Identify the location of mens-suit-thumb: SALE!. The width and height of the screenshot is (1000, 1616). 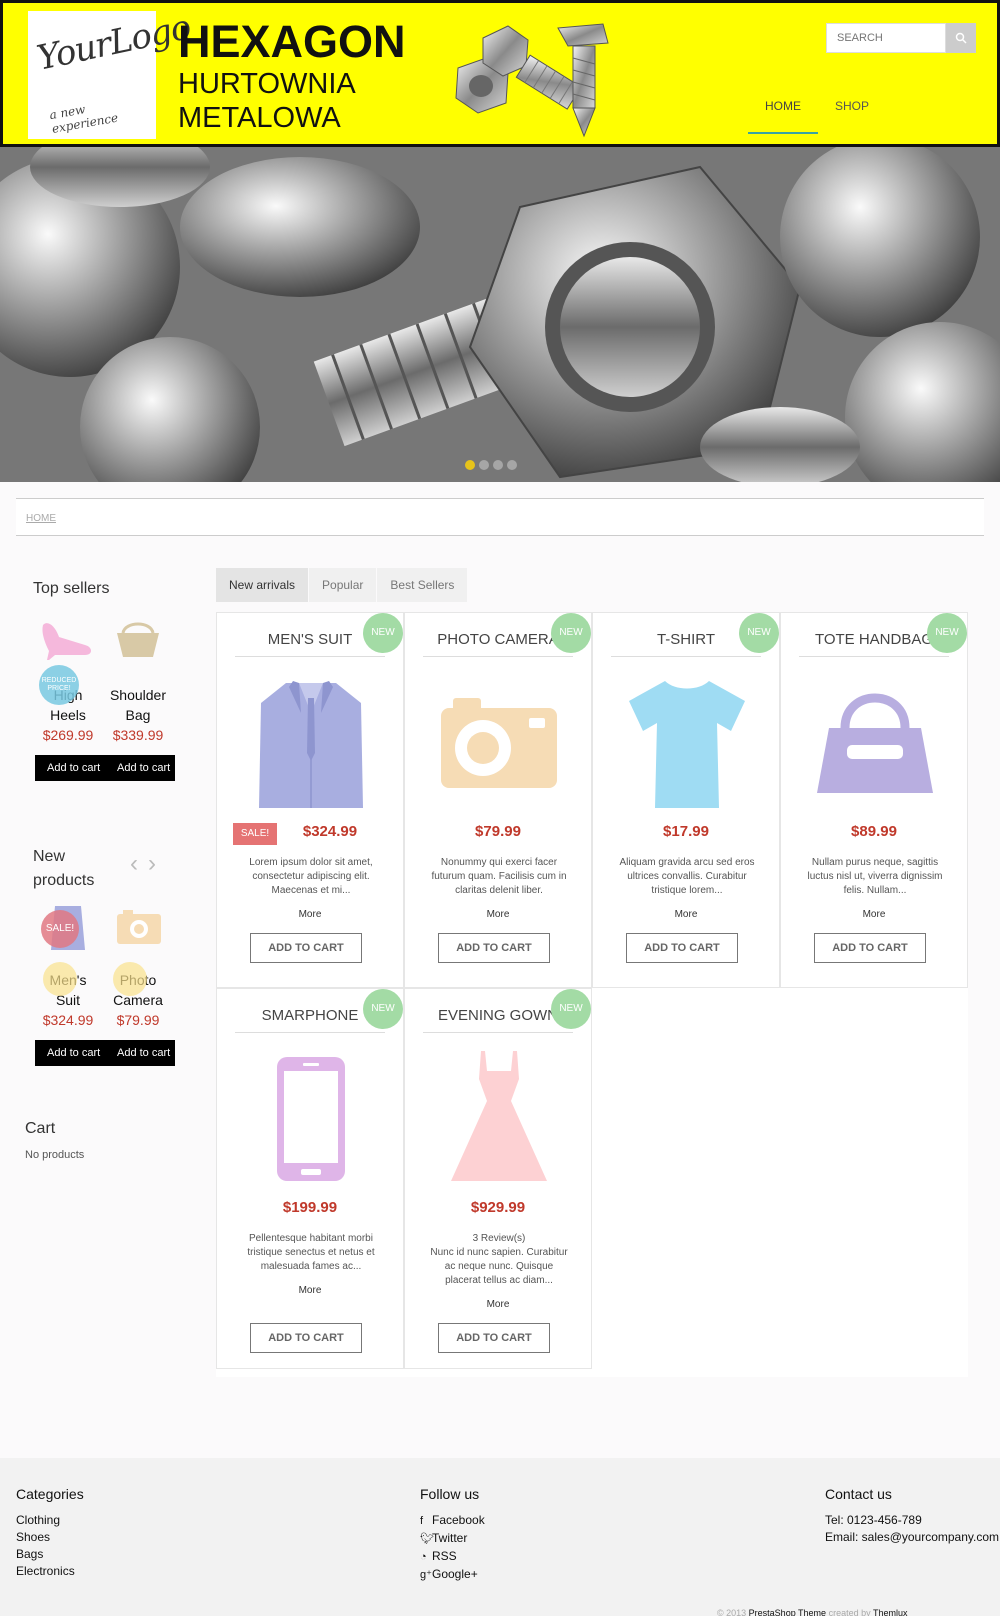
(68, 948).